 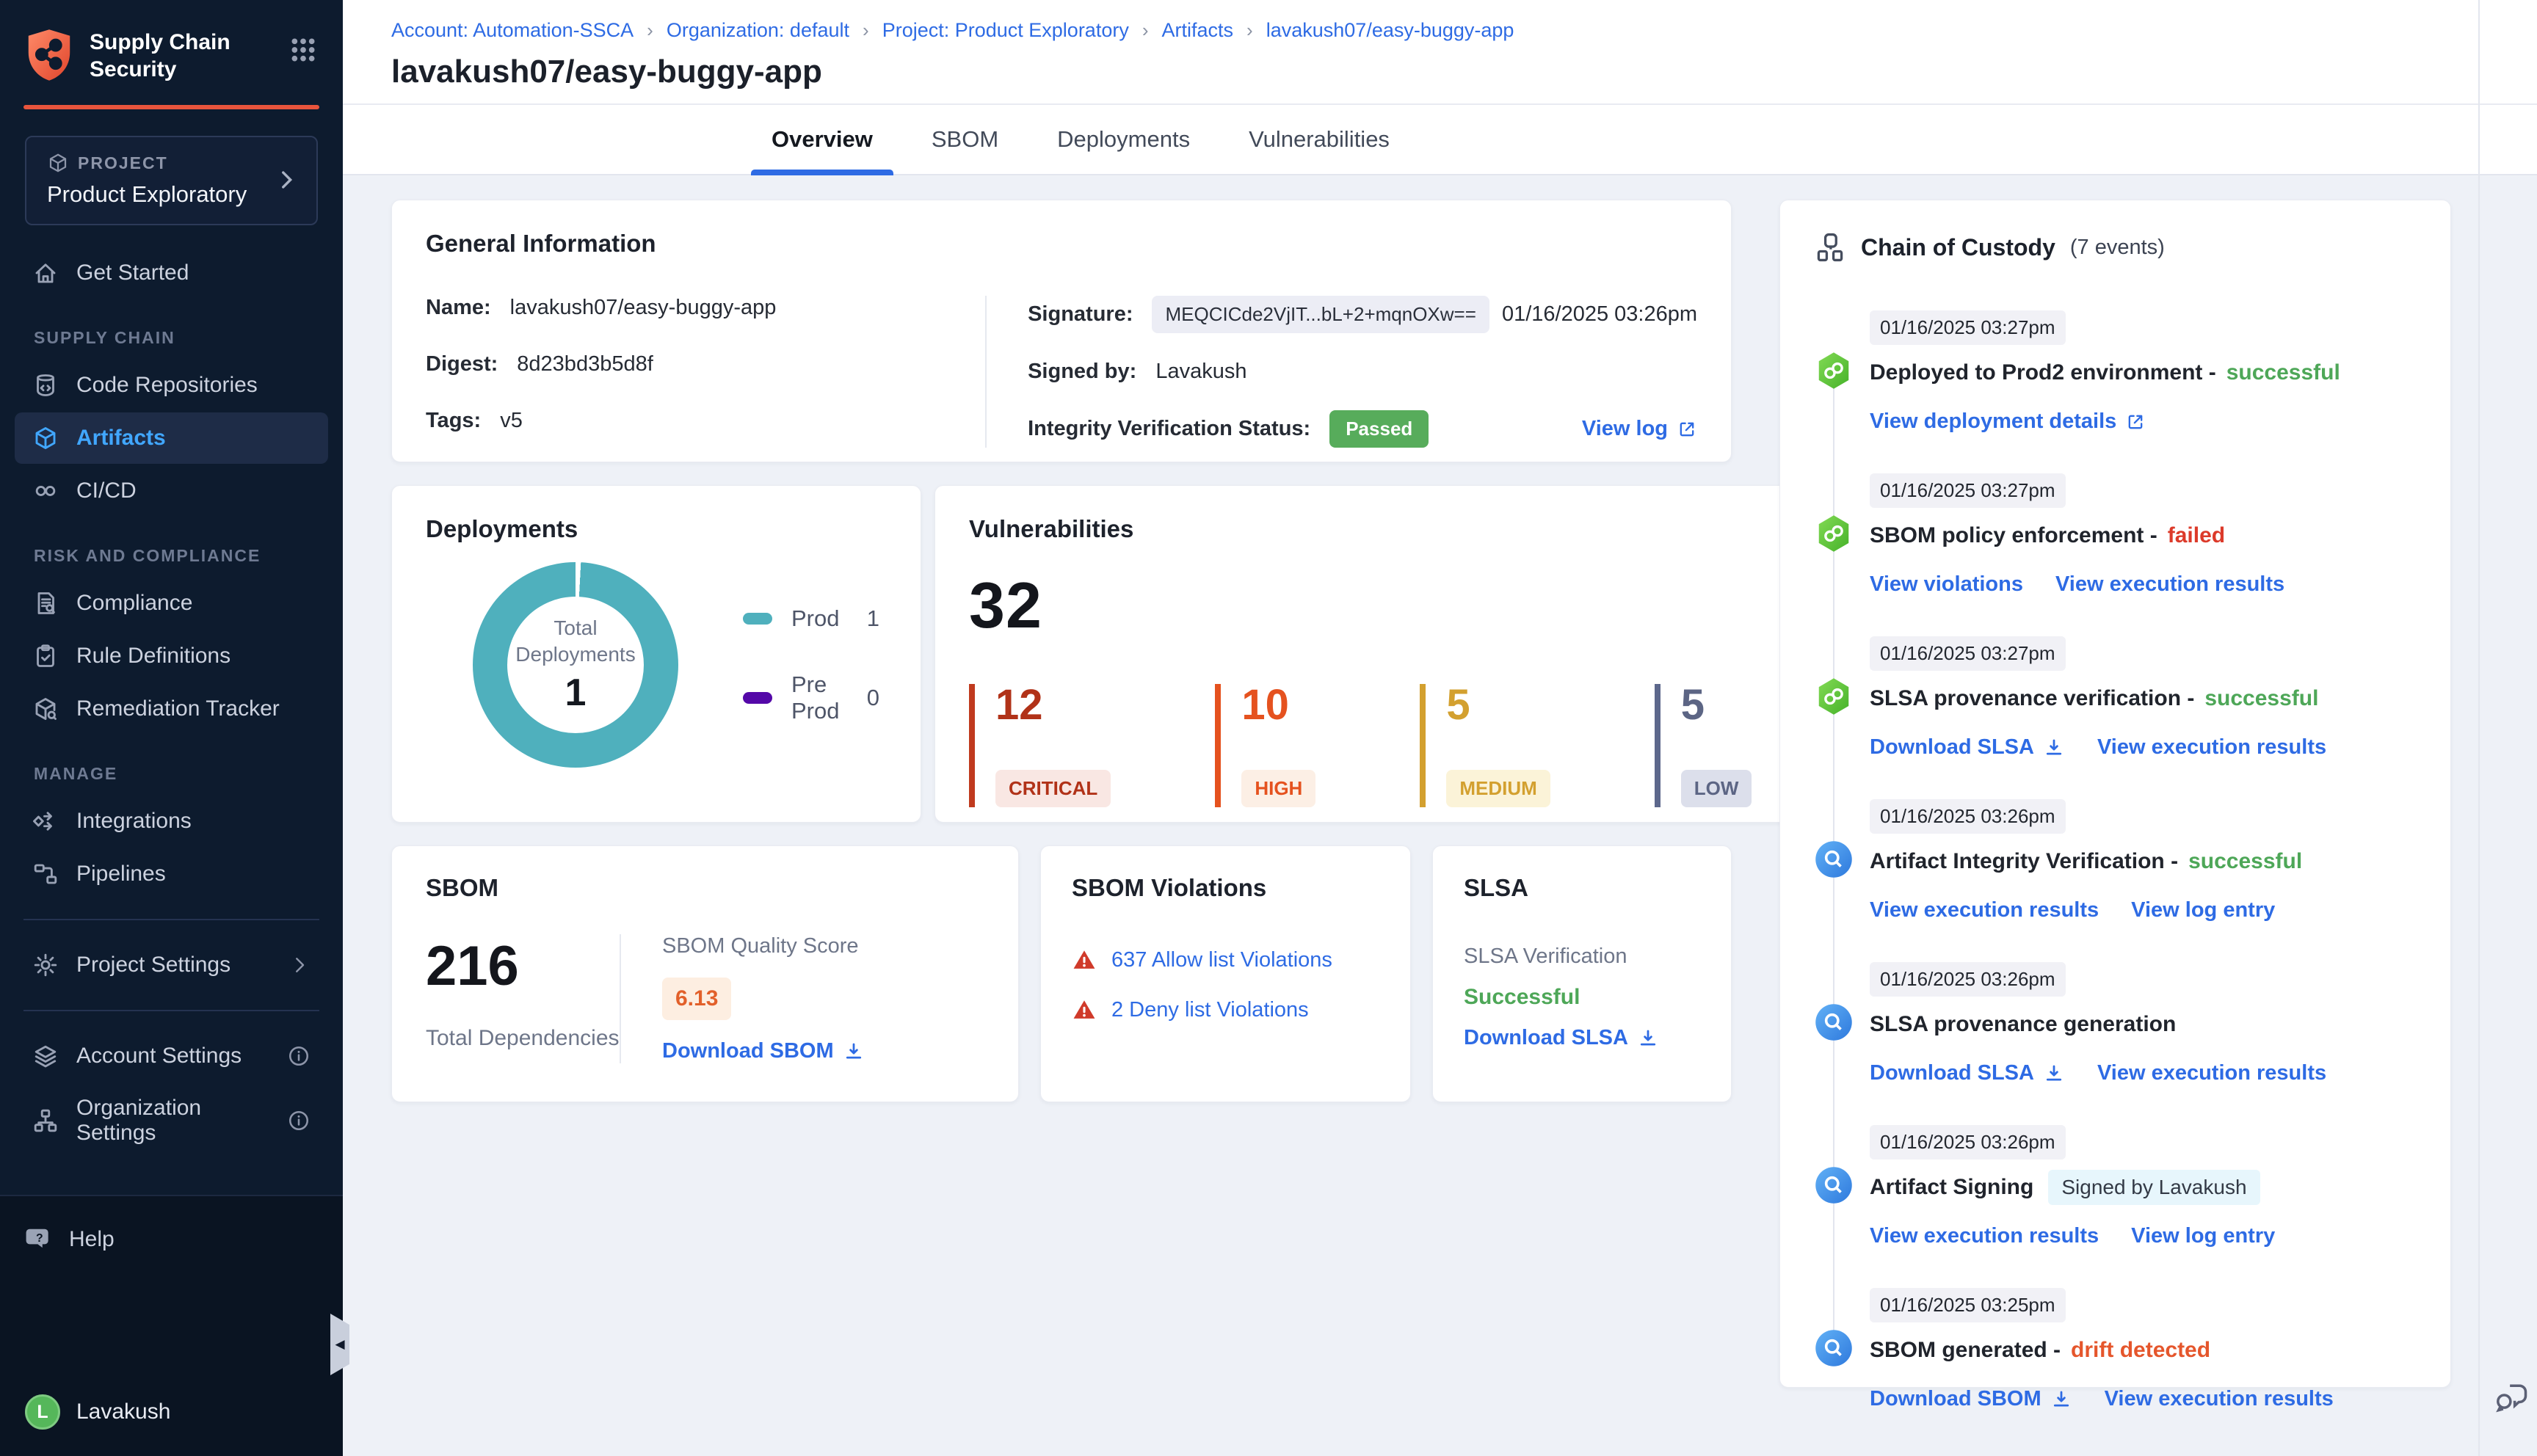 I want to click on severity-count: 12, so click(x=1019, y=705).